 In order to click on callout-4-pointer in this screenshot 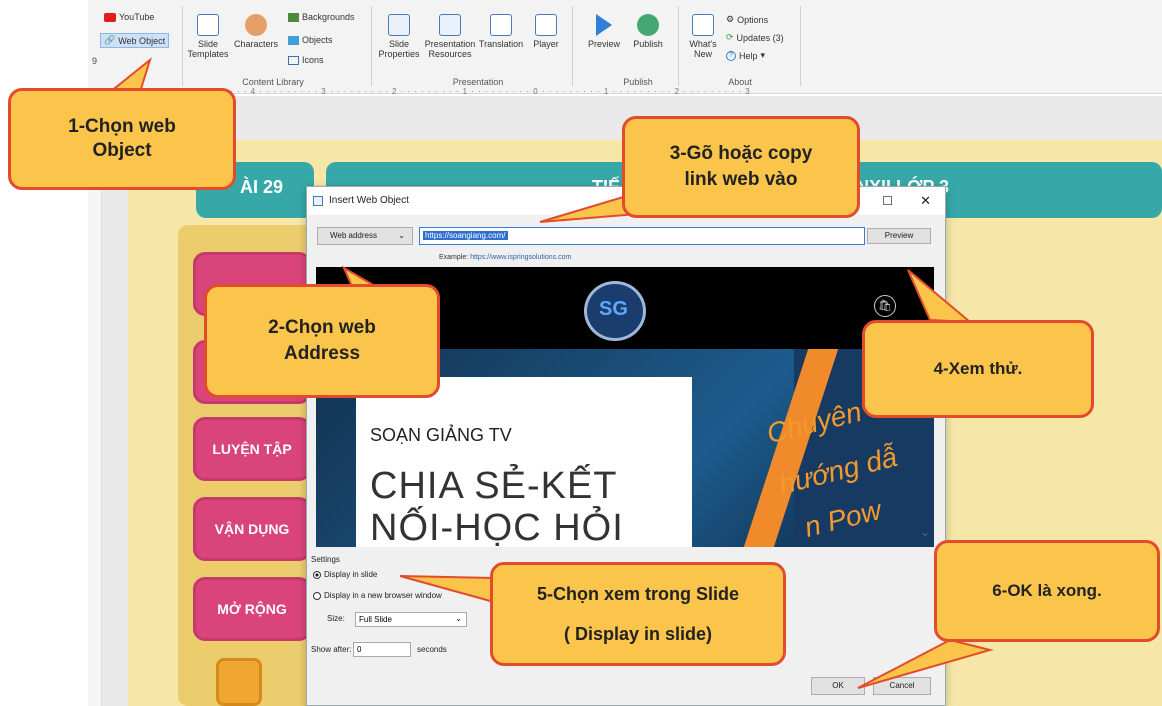, I will do `click(940, 296)`.